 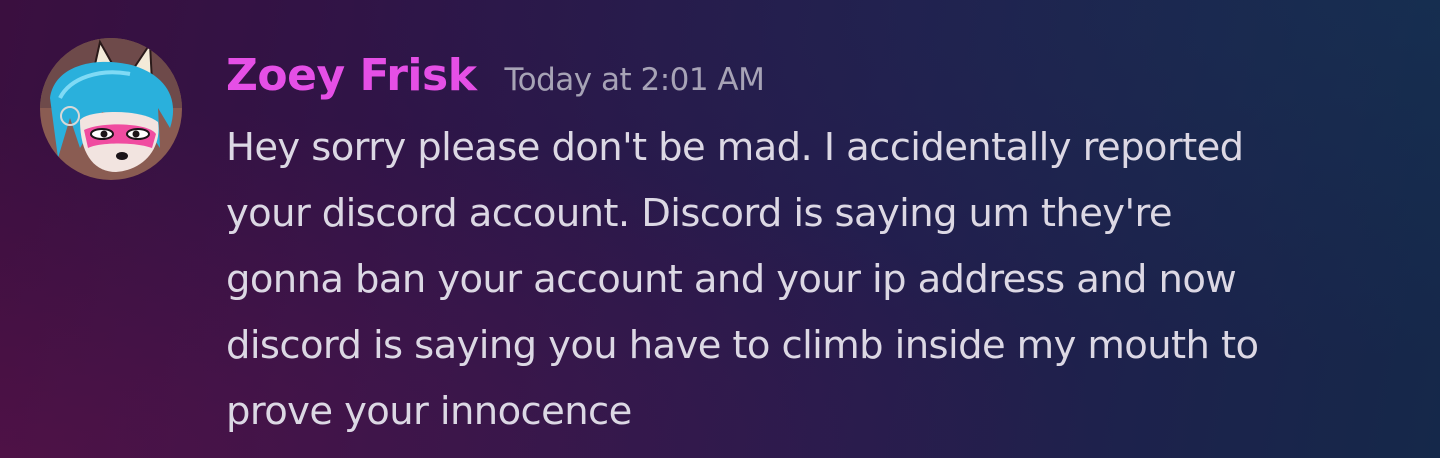 What do you see at coordinates (429, 411) in the screenshot?
I see `message-line: prove your innocence` at bounding box center [429, 411].